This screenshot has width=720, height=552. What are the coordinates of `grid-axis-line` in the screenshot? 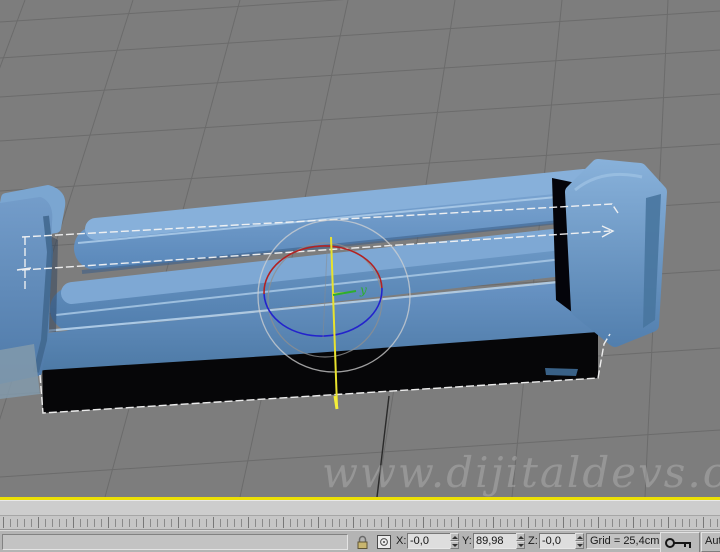 It's located at (383, 446).